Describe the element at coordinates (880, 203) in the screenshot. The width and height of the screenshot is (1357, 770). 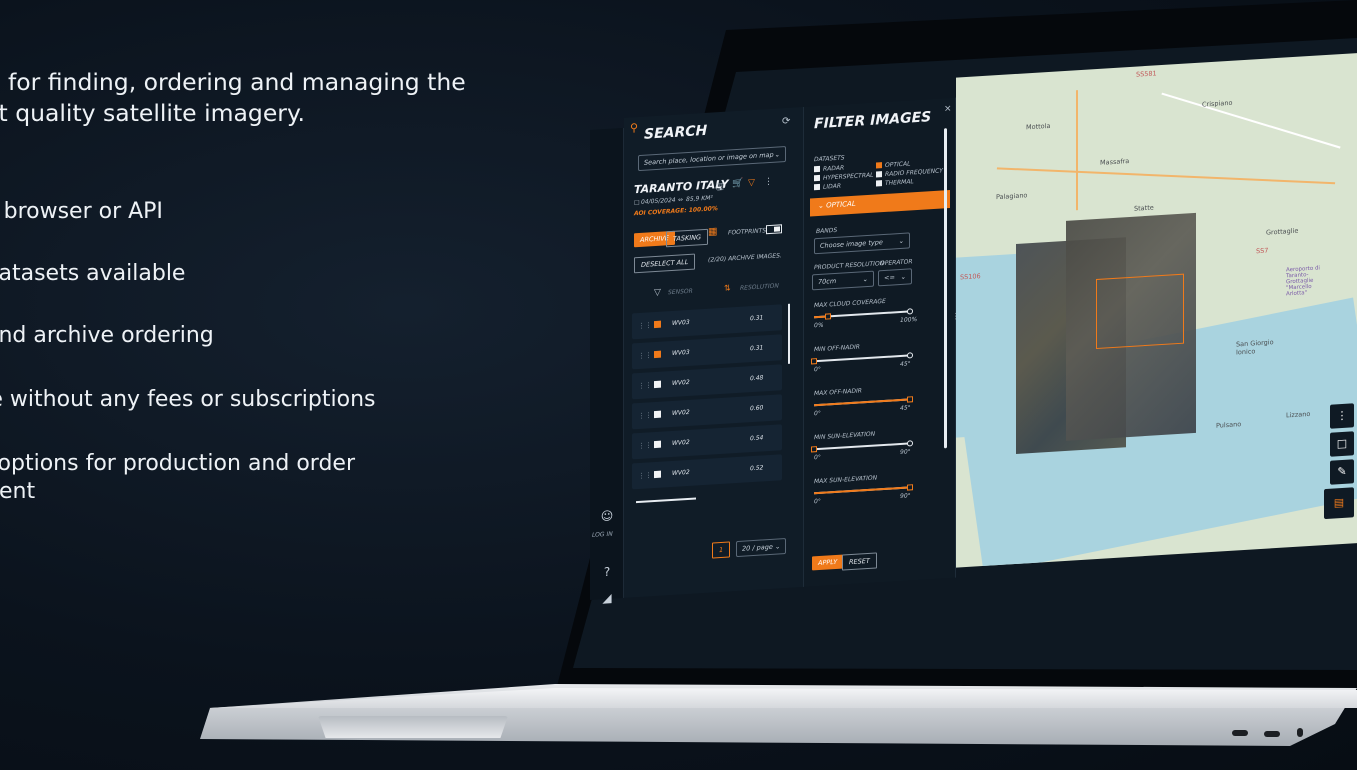
I see `optical-section-header: ⌄ OPTICAL` at that location.